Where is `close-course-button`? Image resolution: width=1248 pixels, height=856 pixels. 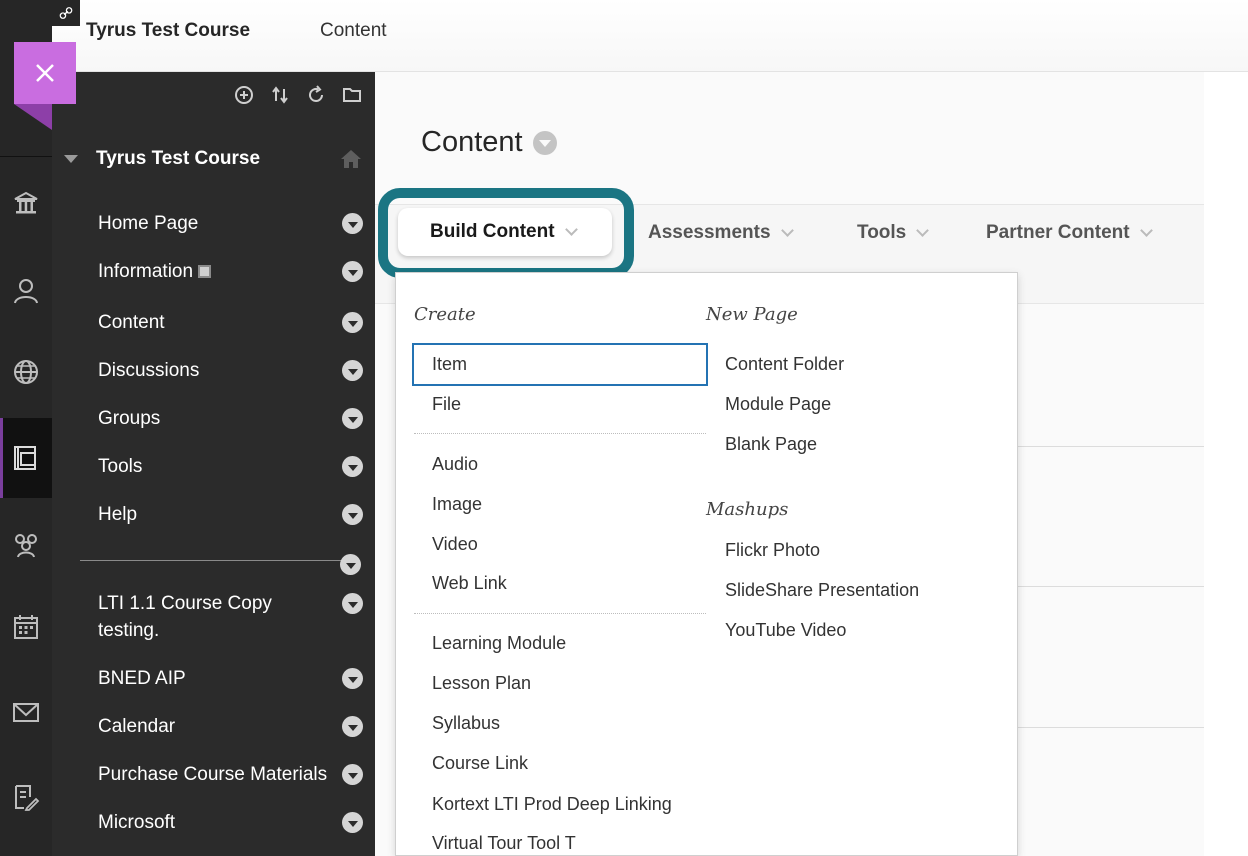
close-course-button is located at coordinates (45, 73).